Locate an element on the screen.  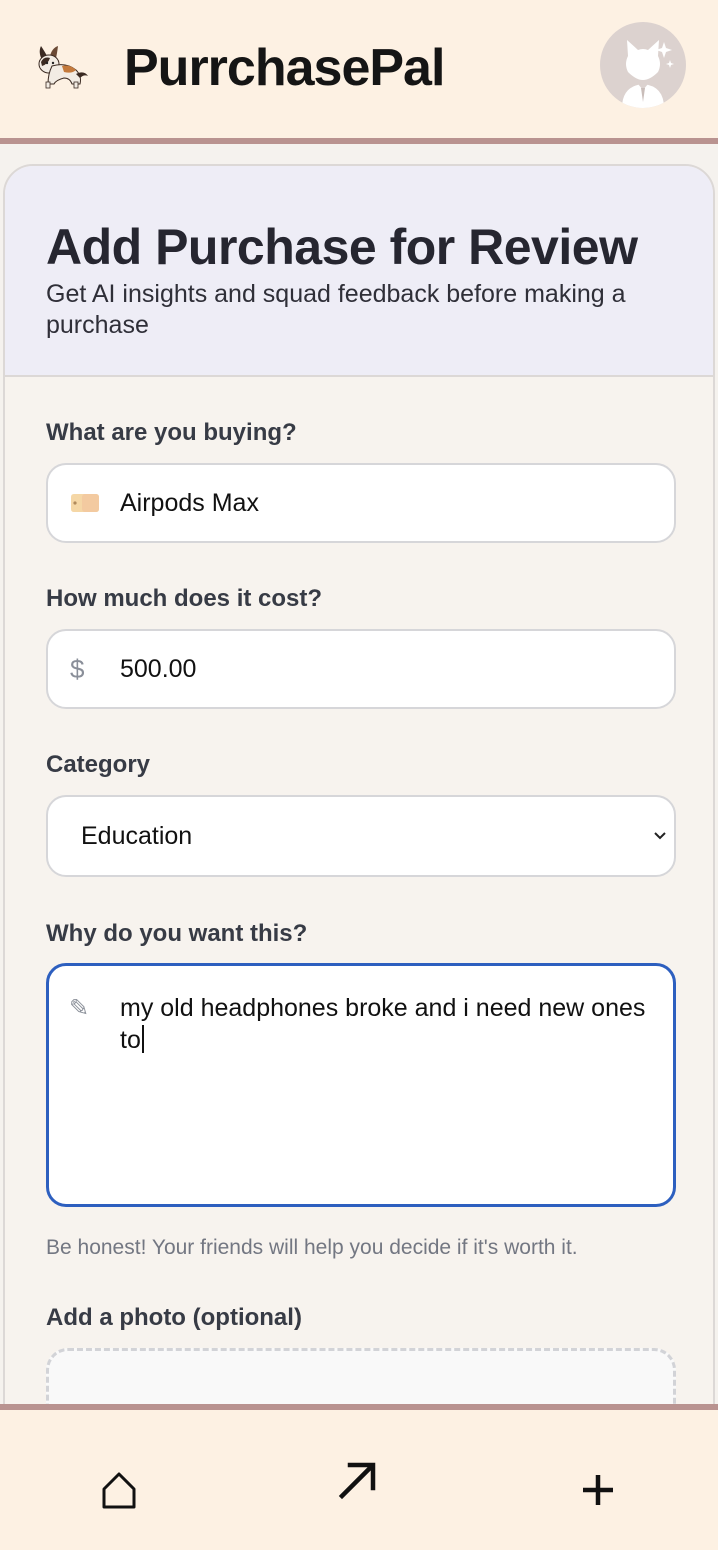
nav-trending-button is located at coordinates (358, 1480).